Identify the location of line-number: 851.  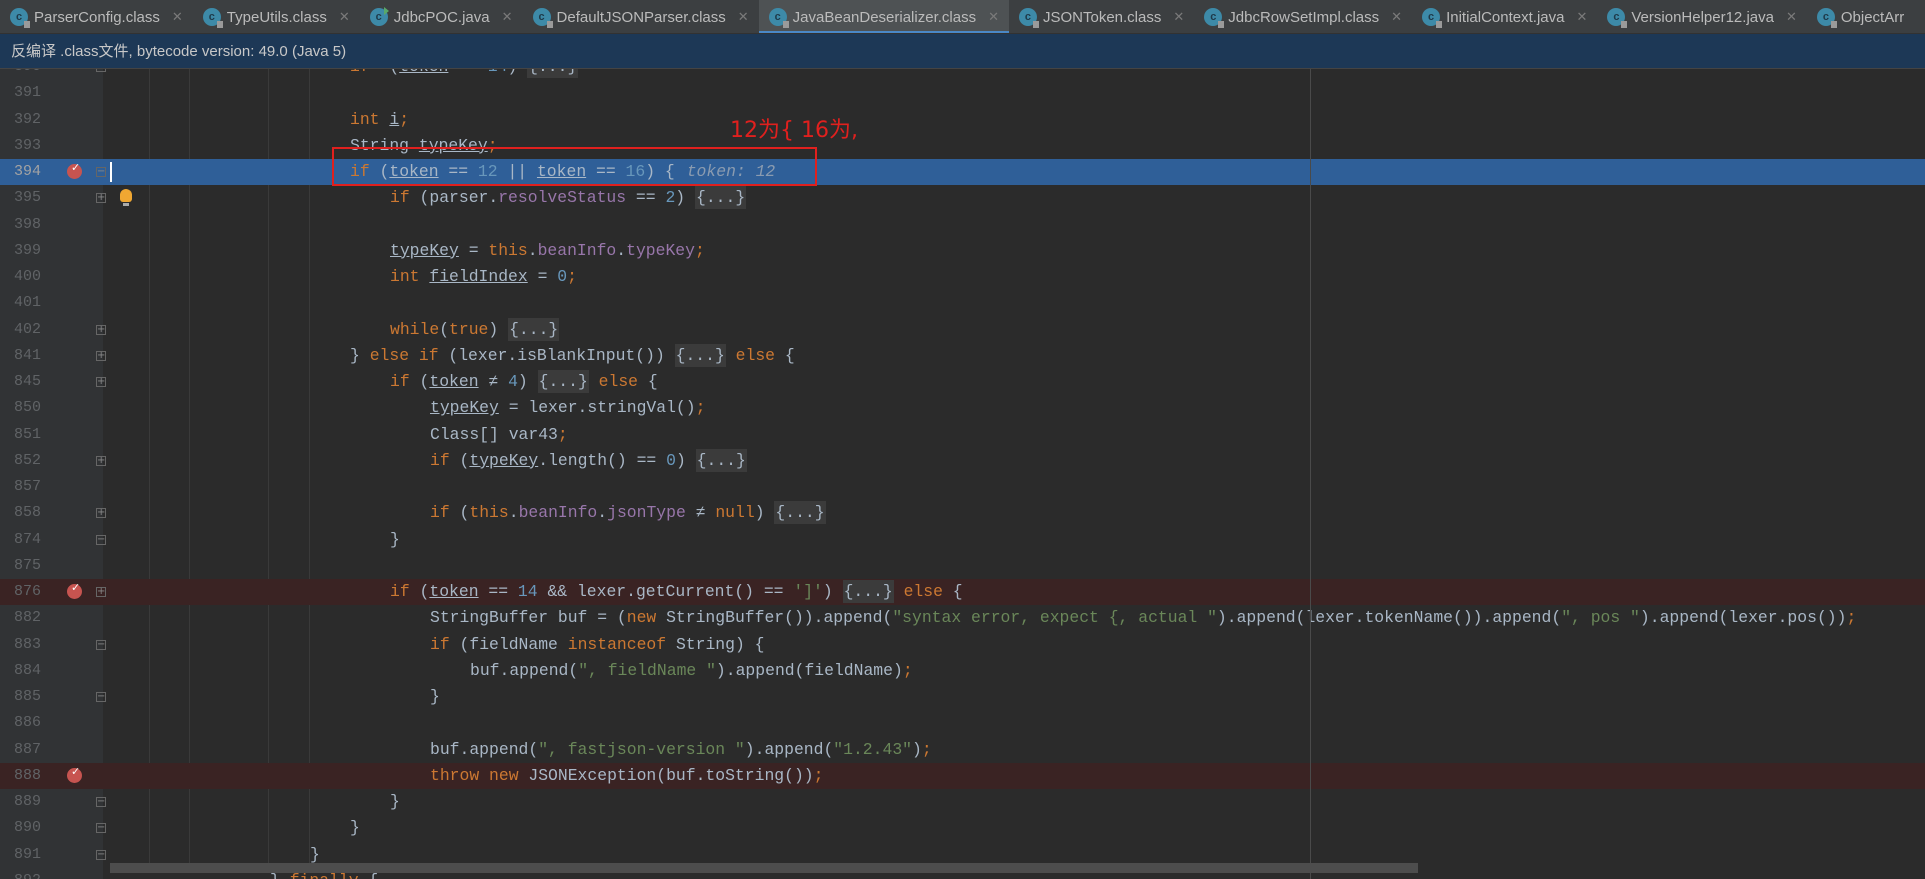
(20, 435).